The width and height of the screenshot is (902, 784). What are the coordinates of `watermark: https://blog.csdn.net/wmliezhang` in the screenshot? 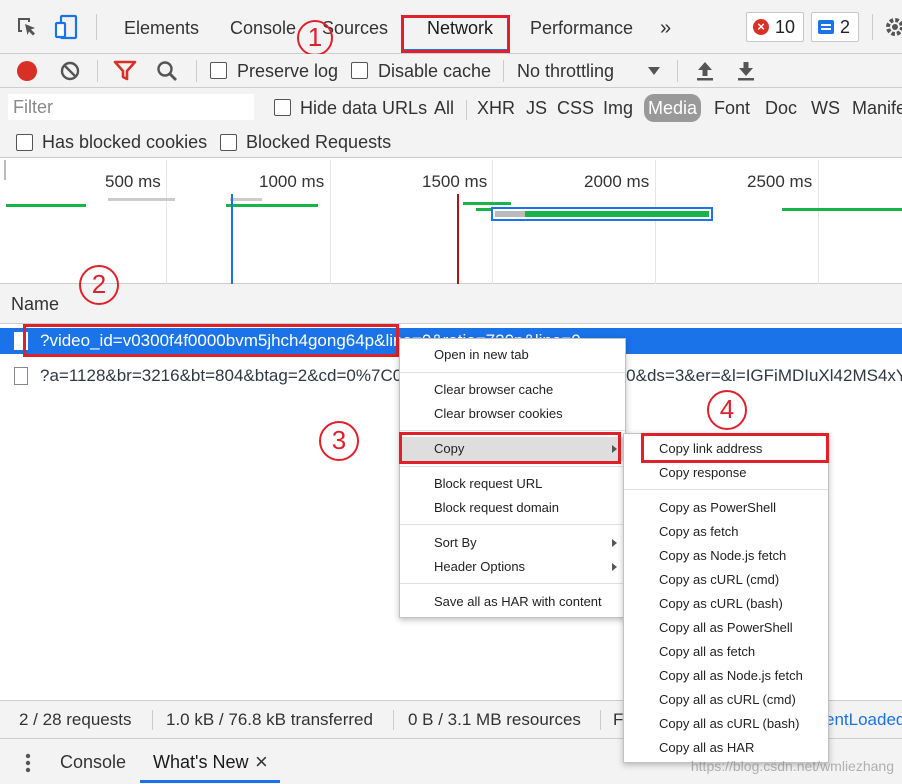 It's located at (792, 766).